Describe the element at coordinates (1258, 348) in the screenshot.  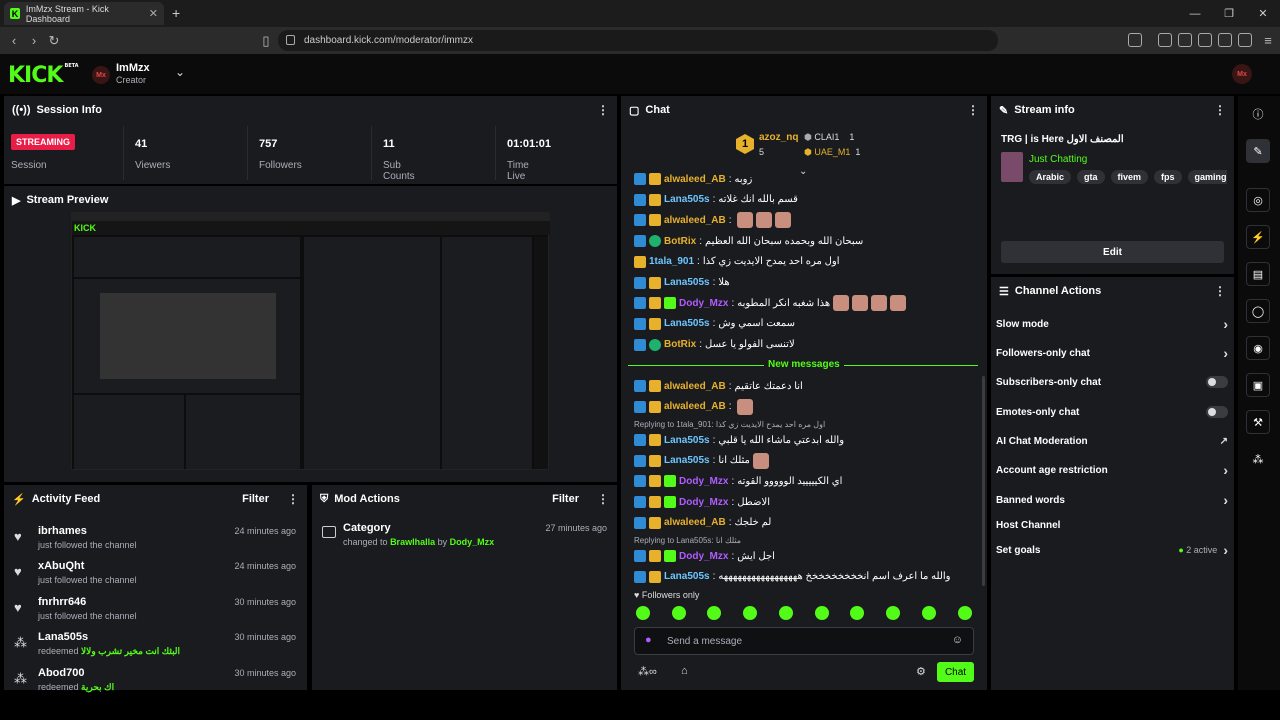
I see `broadcast-icon: ◉` at that location.